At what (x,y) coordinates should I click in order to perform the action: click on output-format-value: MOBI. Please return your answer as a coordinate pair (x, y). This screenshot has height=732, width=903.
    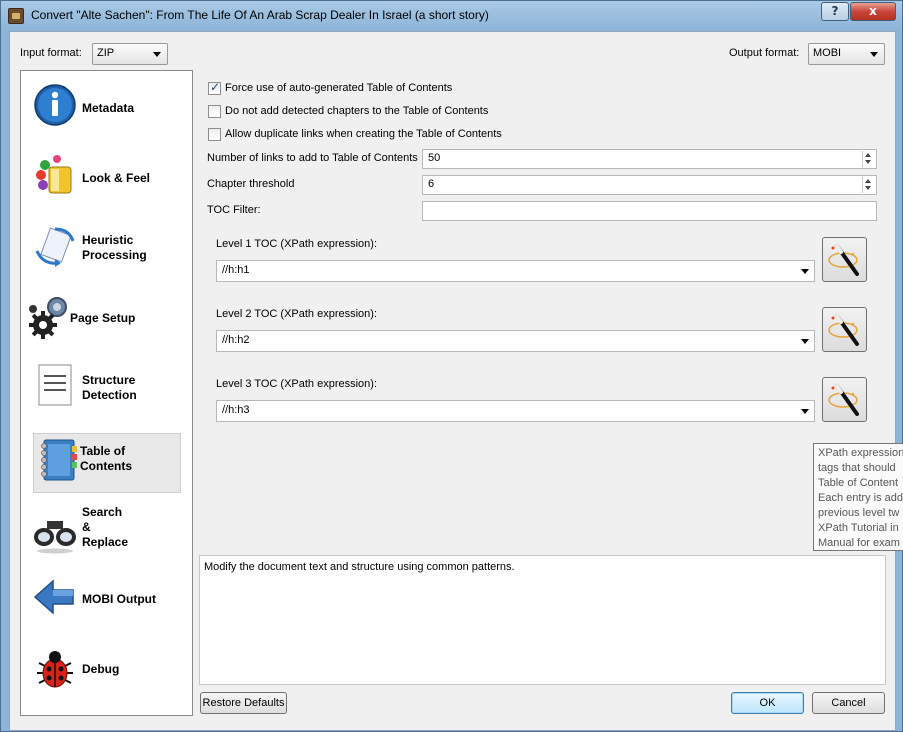
    Looking at the image, I should click on (827, 53).